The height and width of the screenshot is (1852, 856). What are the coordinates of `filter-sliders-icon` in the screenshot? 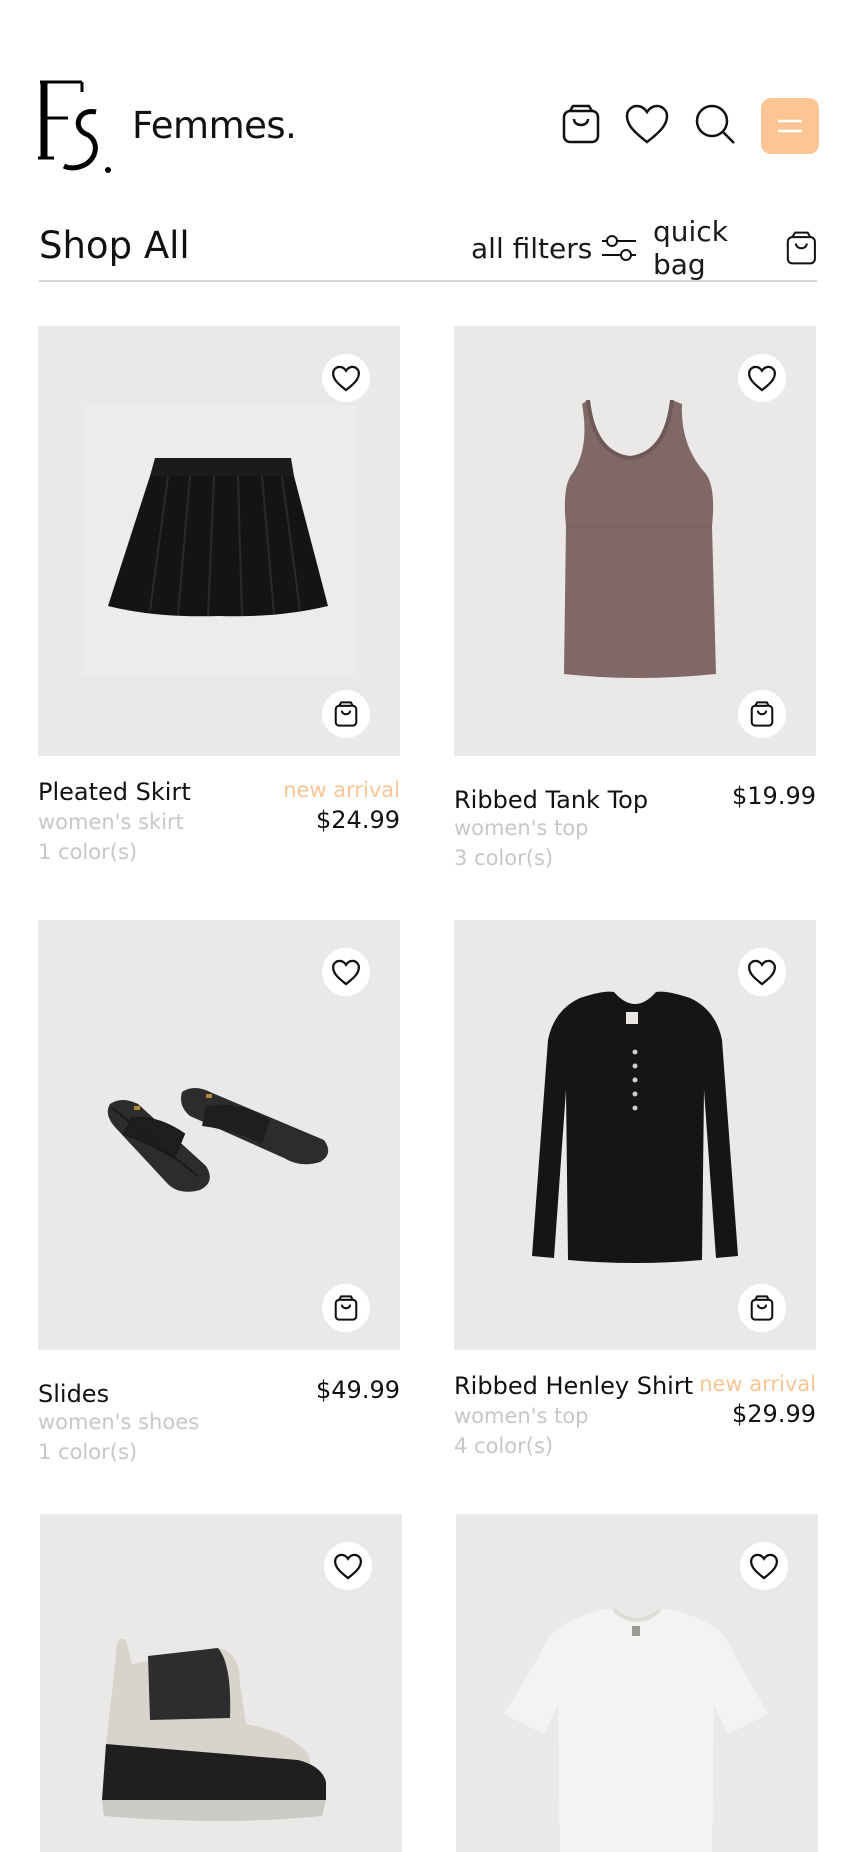 It's located at (619, 248).